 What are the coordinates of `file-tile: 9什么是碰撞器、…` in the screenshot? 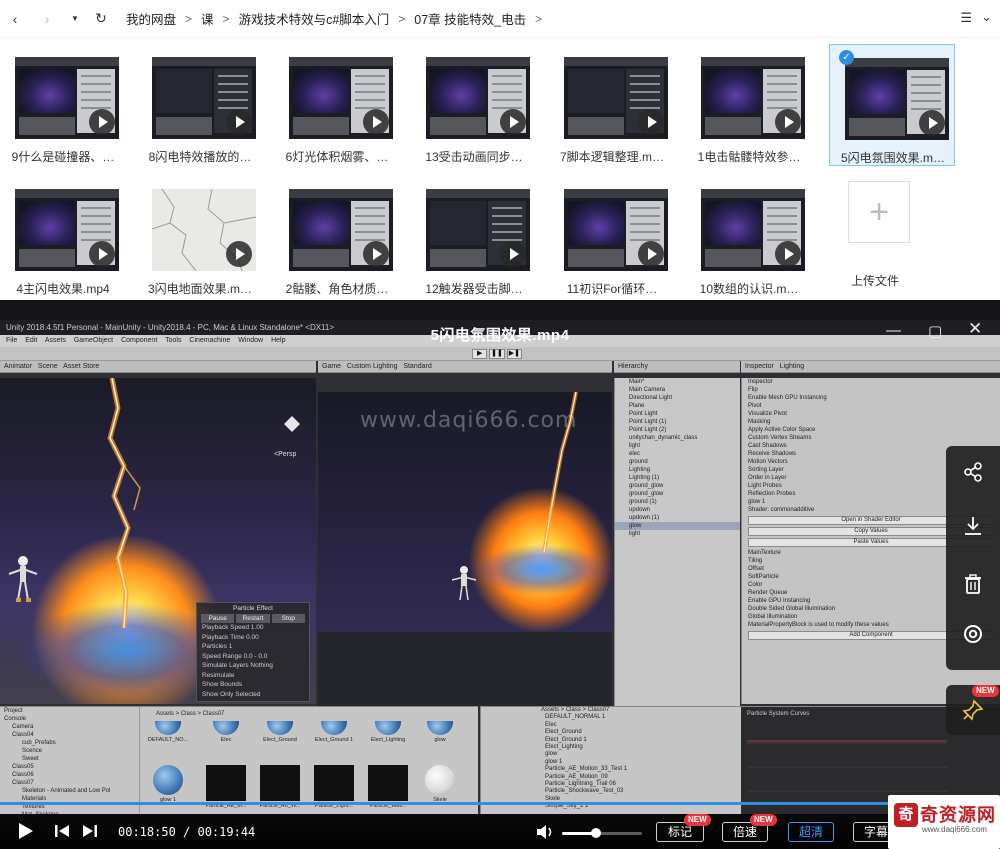 It's located at (63, 105).